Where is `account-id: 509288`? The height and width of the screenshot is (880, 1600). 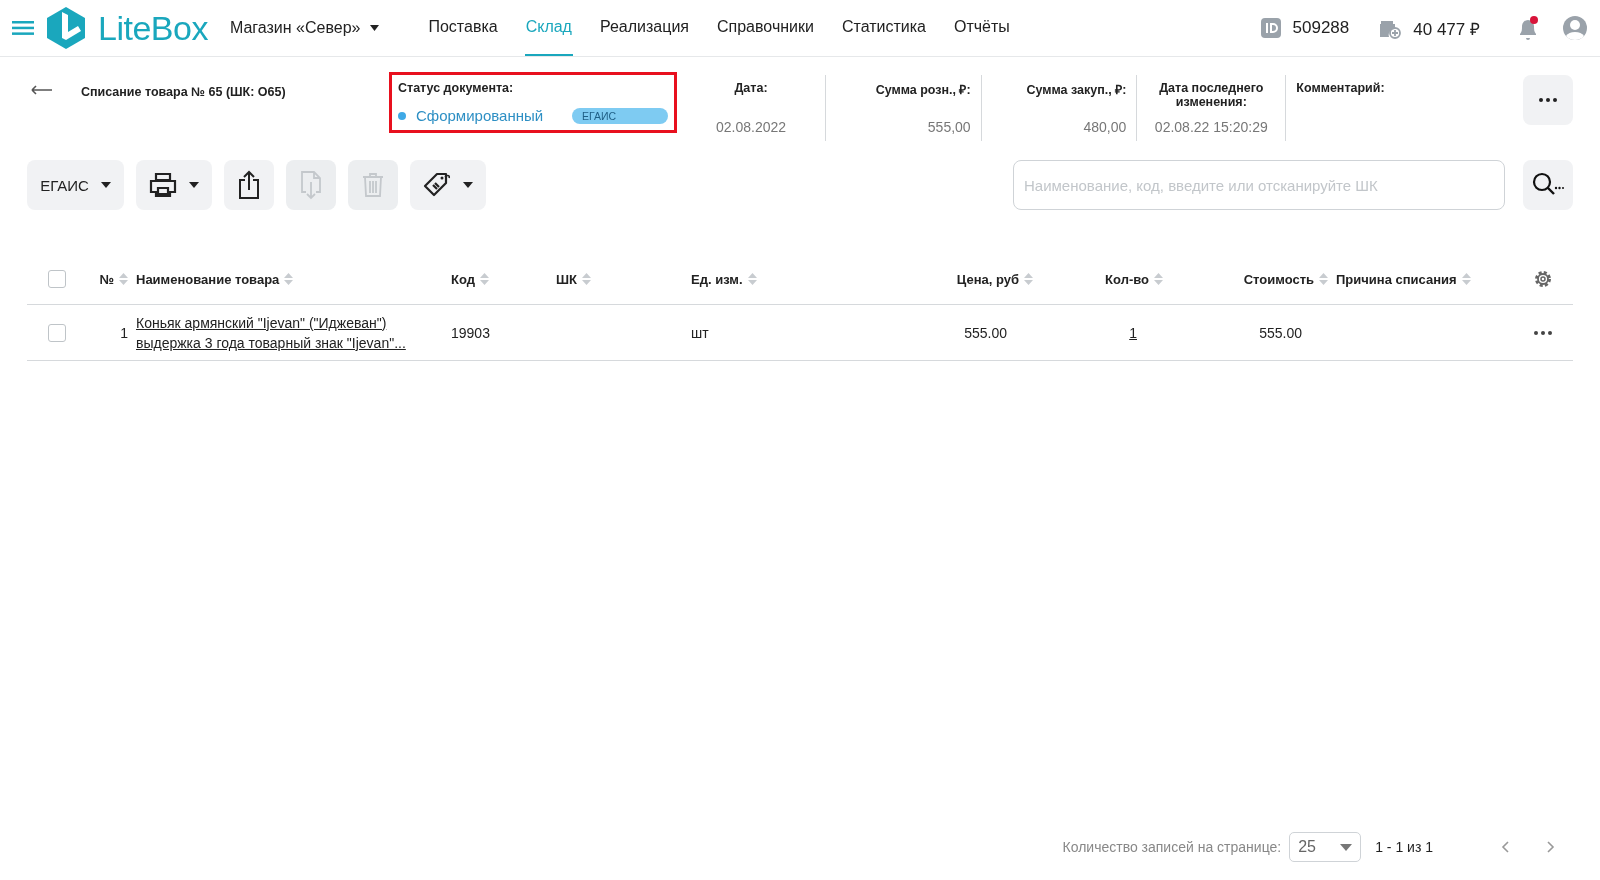 account-id: 509288 is located at coordinates (1321, 28).